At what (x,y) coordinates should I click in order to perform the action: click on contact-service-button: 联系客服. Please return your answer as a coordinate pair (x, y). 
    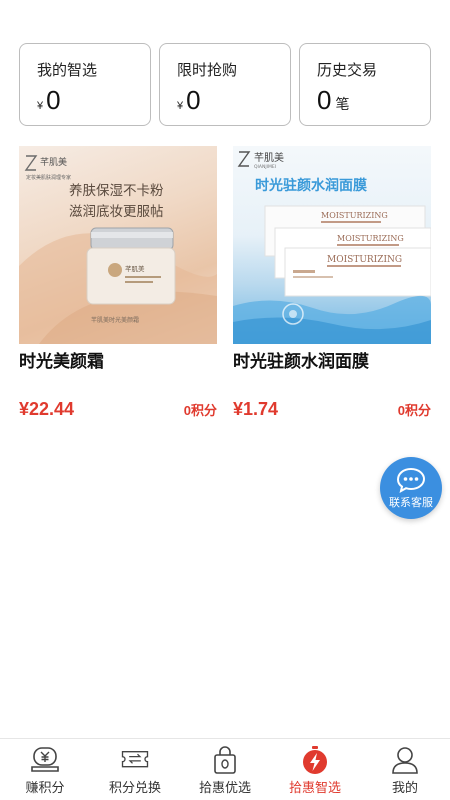
    Looking at the image, I should click on (411, 488).